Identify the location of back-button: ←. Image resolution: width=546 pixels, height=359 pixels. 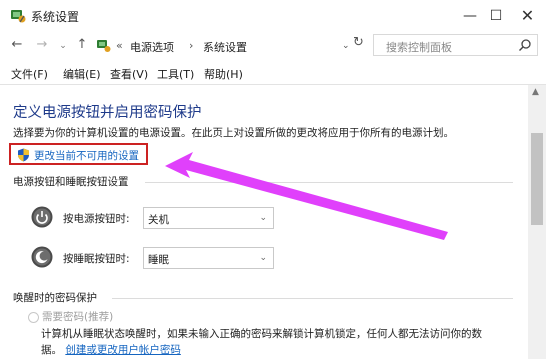
(17, 44).